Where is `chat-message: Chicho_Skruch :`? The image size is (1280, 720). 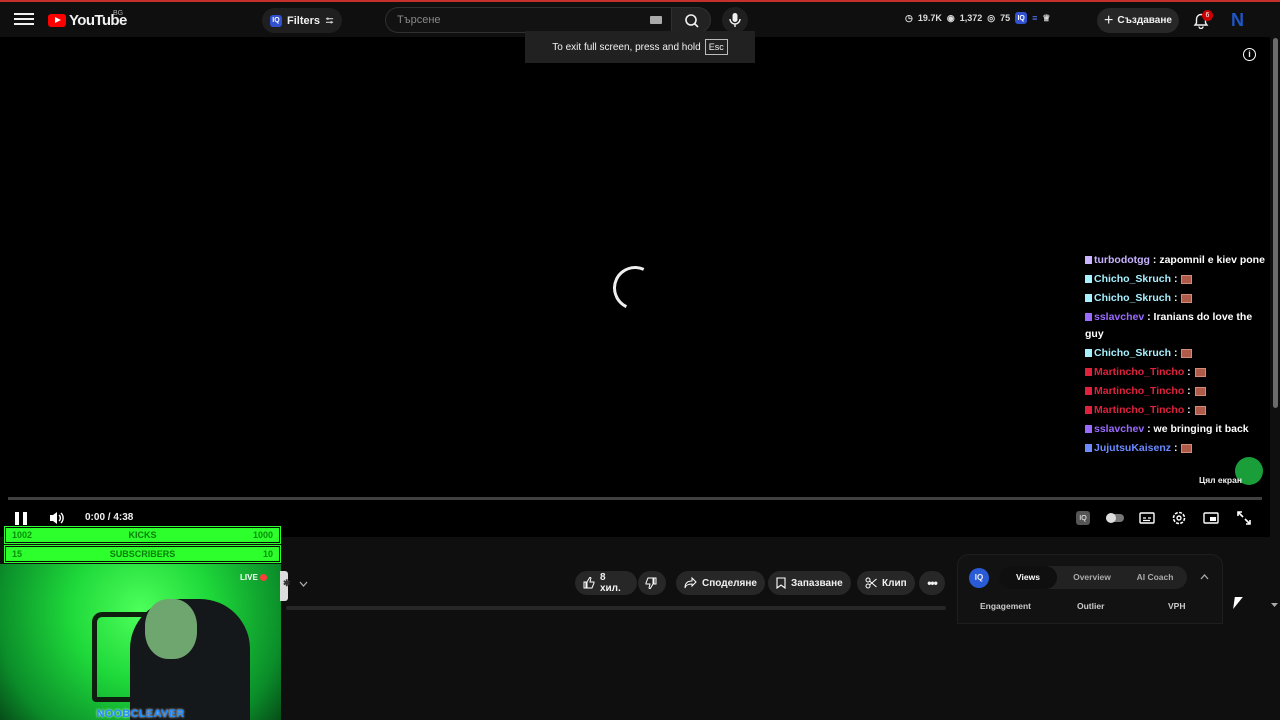
chat-message: Chicho_Skruch : is located at coordinates (1175, 279).